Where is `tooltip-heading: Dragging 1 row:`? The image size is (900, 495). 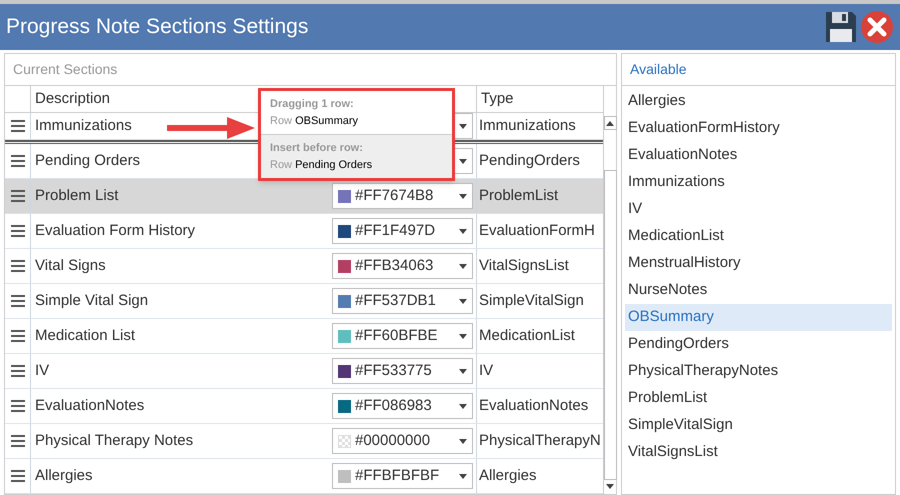 tooltip-heading: Dragging 1 row: is located at coordinates (312, 104).